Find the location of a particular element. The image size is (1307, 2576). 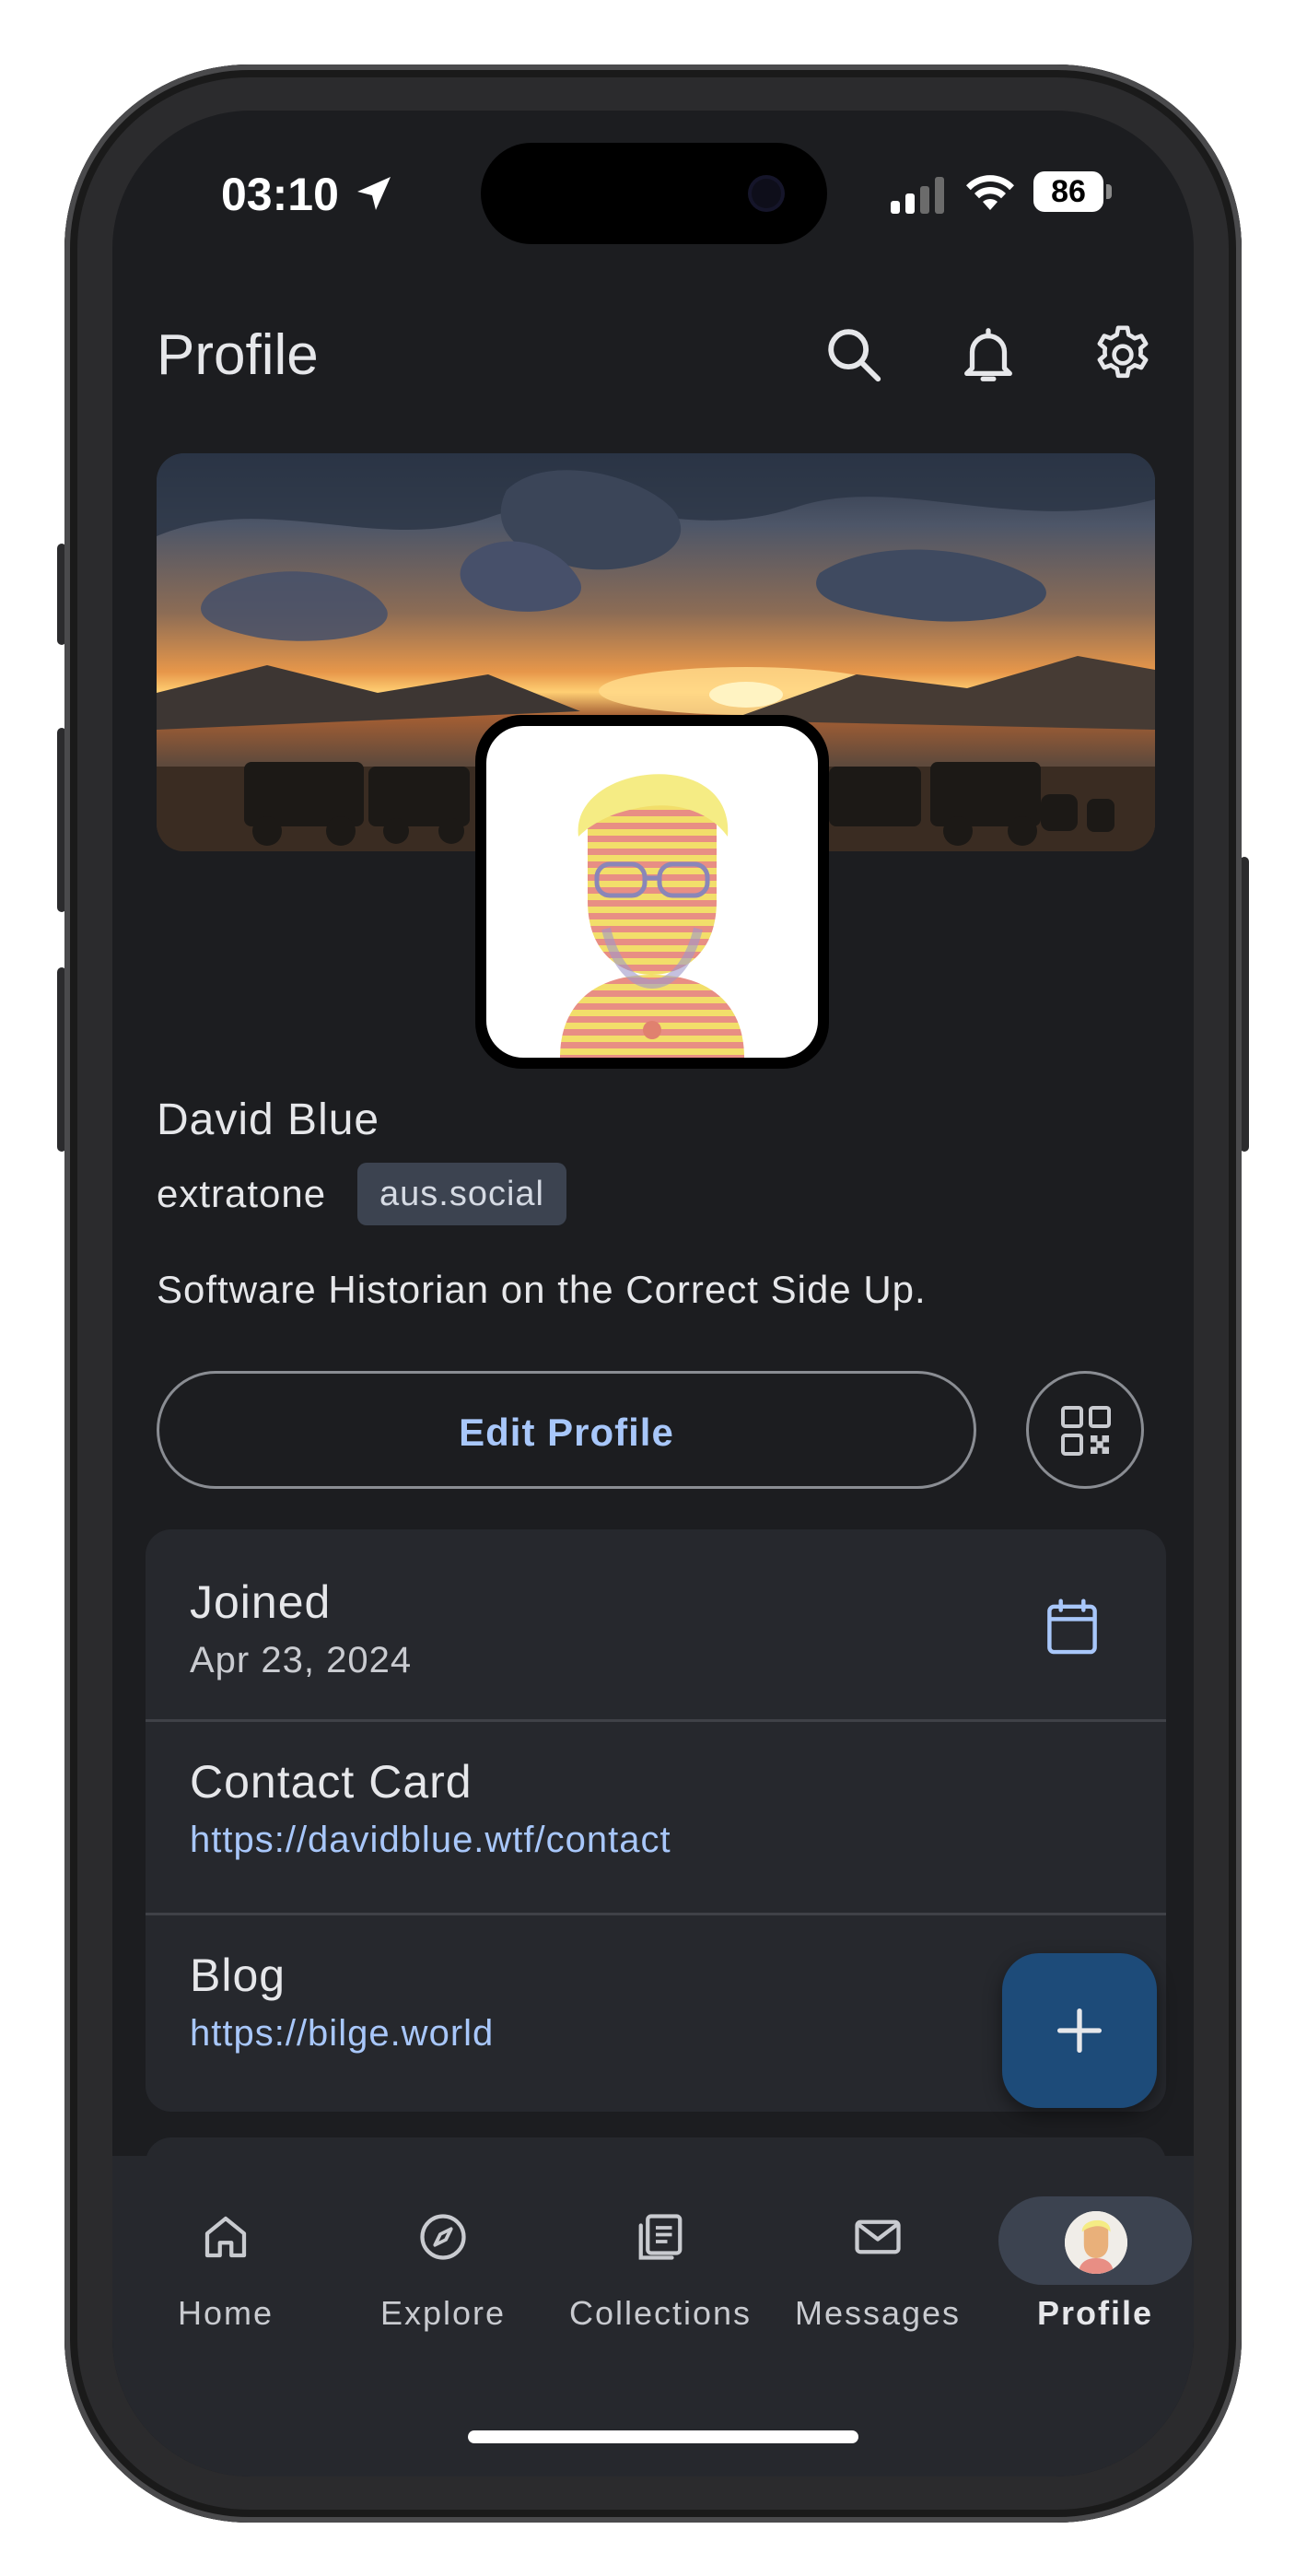

nav-label-explore: Explore is located at coordinates (443, 2313).